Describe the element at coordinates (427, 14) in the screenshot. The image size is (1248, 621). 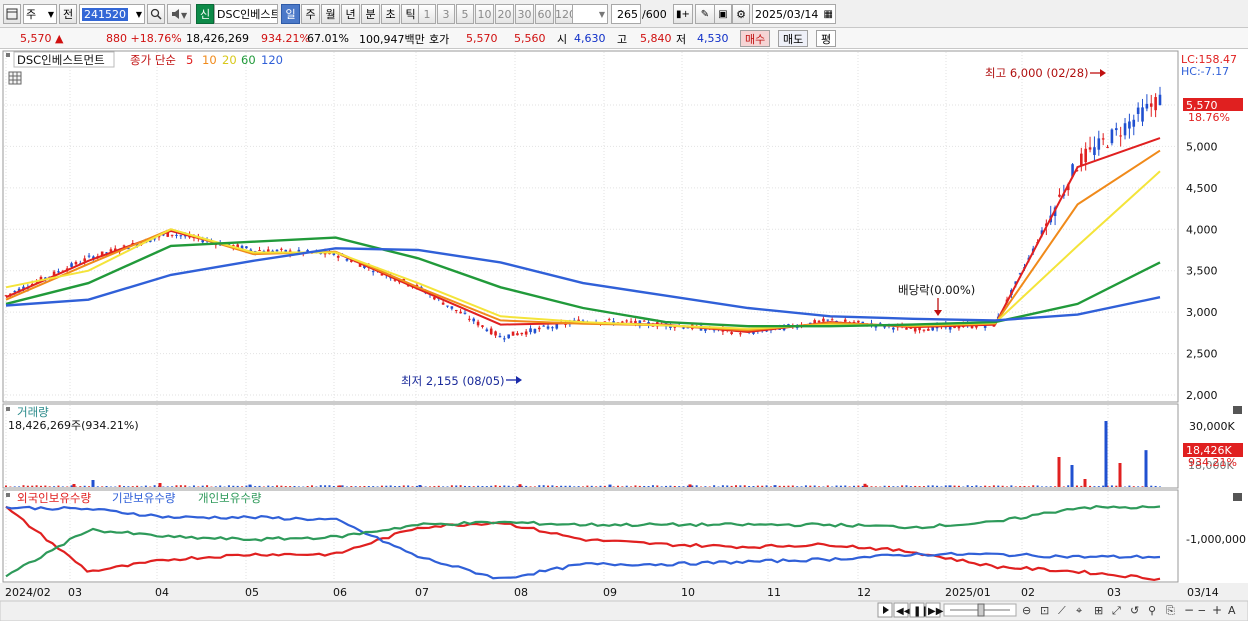
I see `interval-tab: 1` at that location.